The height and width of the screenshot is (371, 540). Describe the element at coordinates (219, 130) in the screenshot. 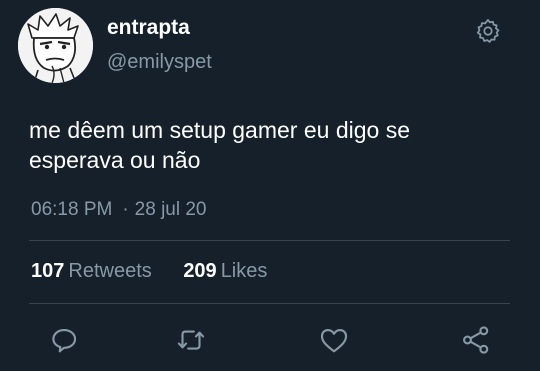

I see `tweet-text-line-1: me dêem um setup gamer eu digo se` at that location.